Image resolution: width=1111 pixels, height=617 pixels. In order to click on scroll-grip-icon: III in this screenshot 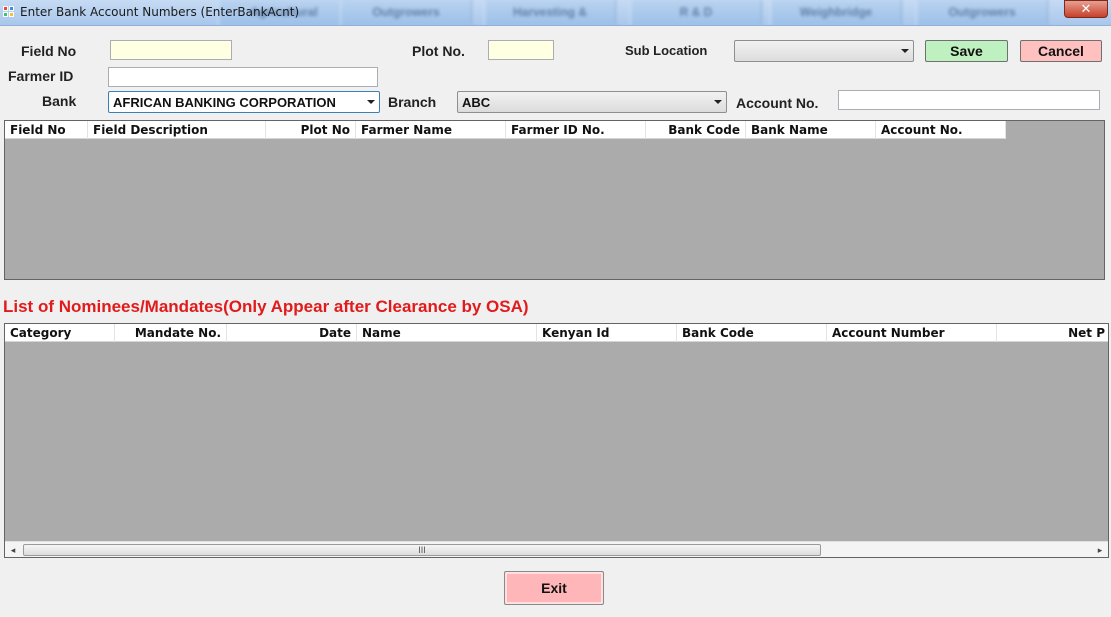, I will do `click(422, 550)`.